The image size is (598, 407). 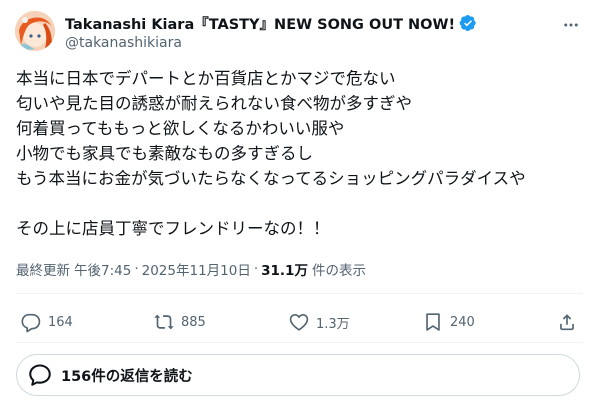 I want to click on tweet-time: 午後7:45, so click(x=102, y=269).